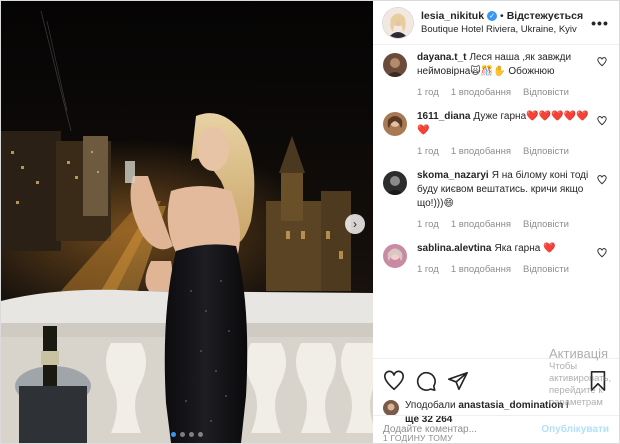 The width and height of the screenshot is (620, 444). I want to click on commenter-username: 1611_diana, so click(443, 116).